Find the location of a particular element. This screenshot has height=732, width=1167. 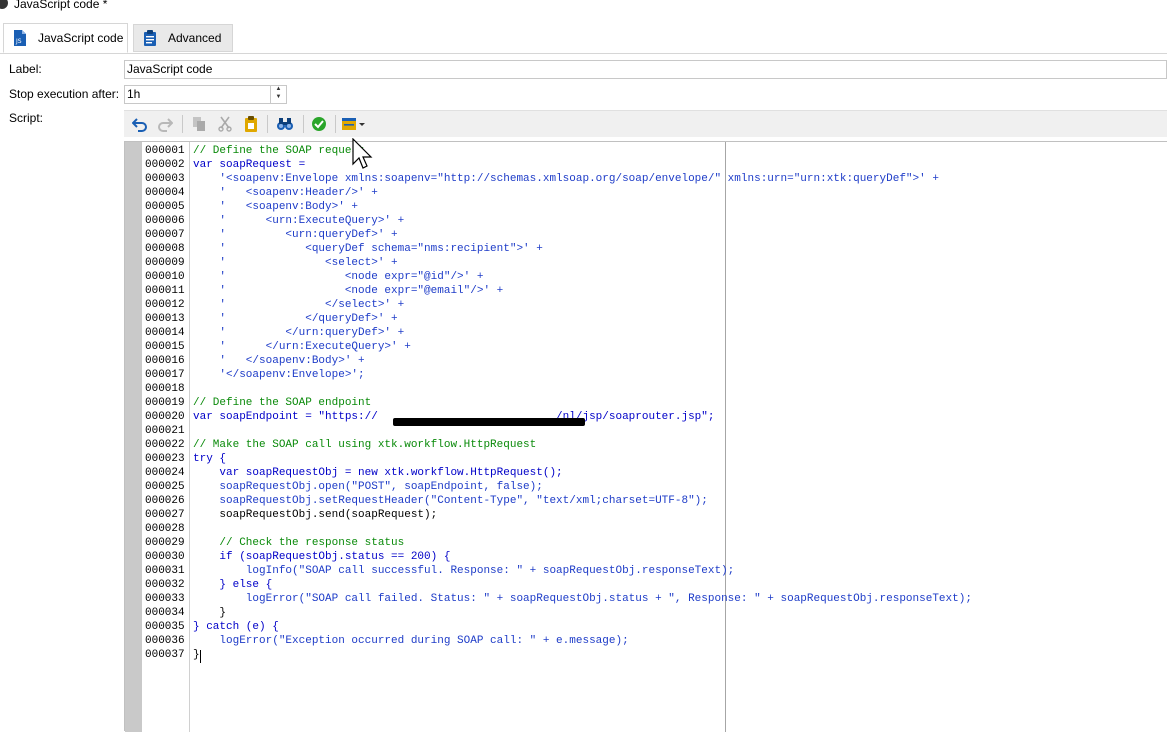

line-number: 000024 is located at coordinates (165, 473).